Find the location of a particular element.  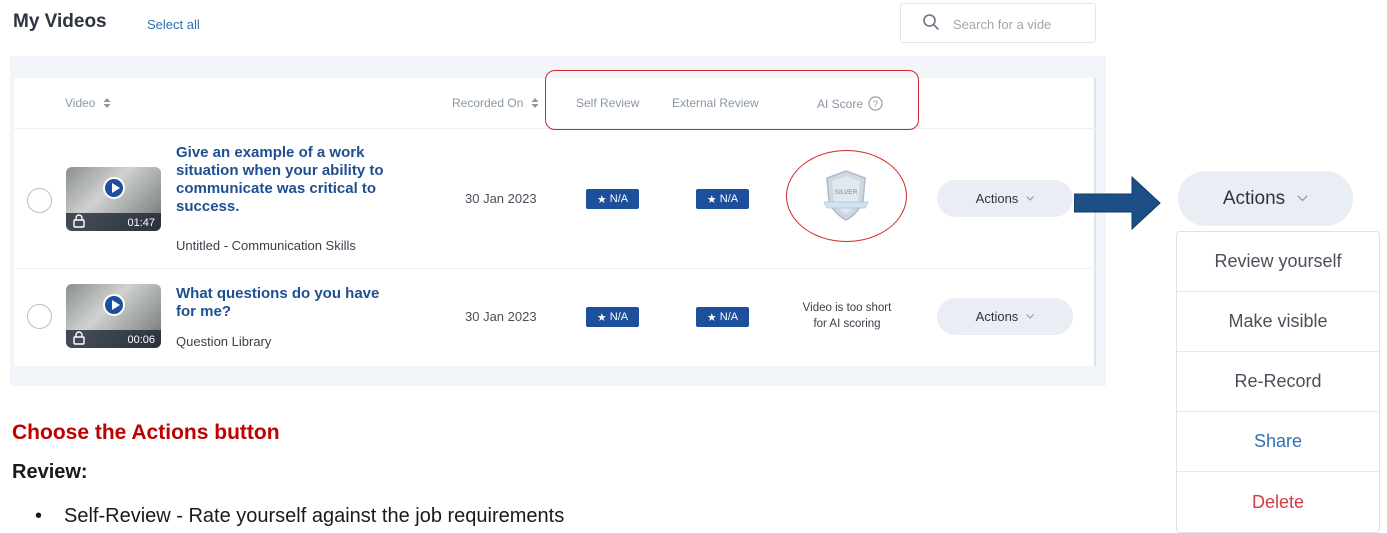

column-video-label: Video is located at coordinates (80, 103).